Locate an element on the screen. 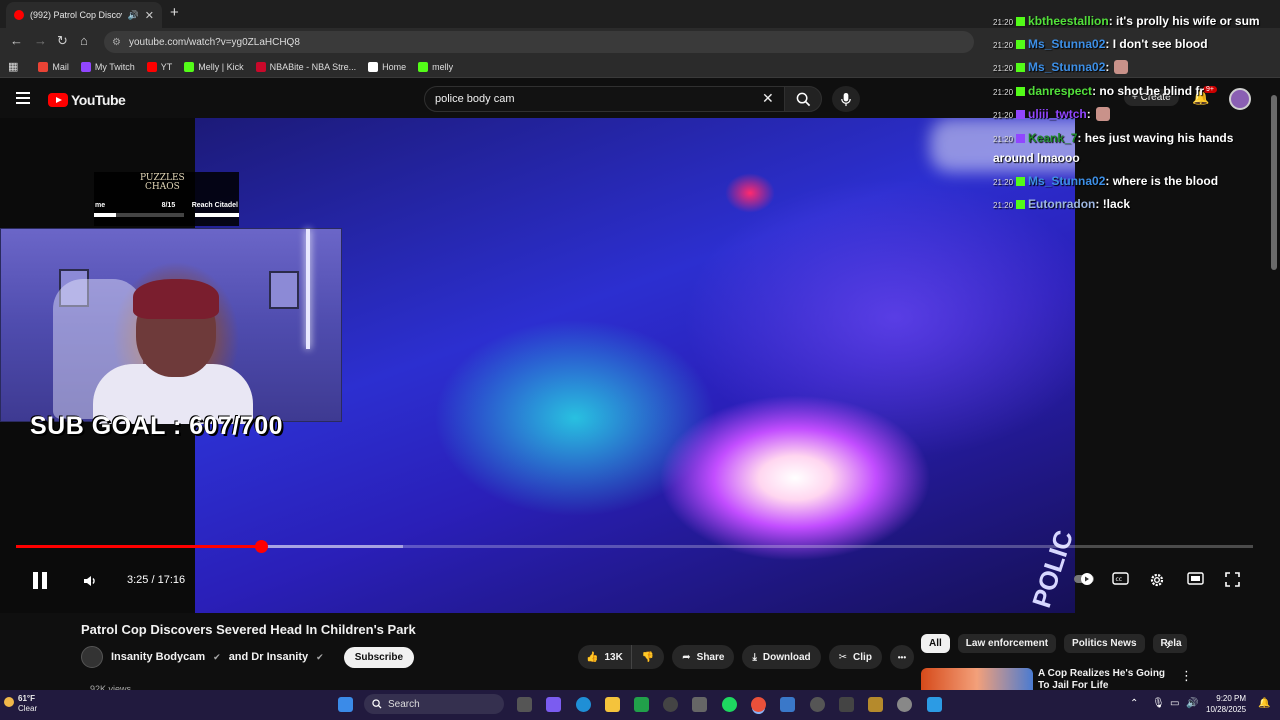 Image resolution: width=1280 pixels, height=720 pixels. copilot-icon is located at coordinates (553, 704).